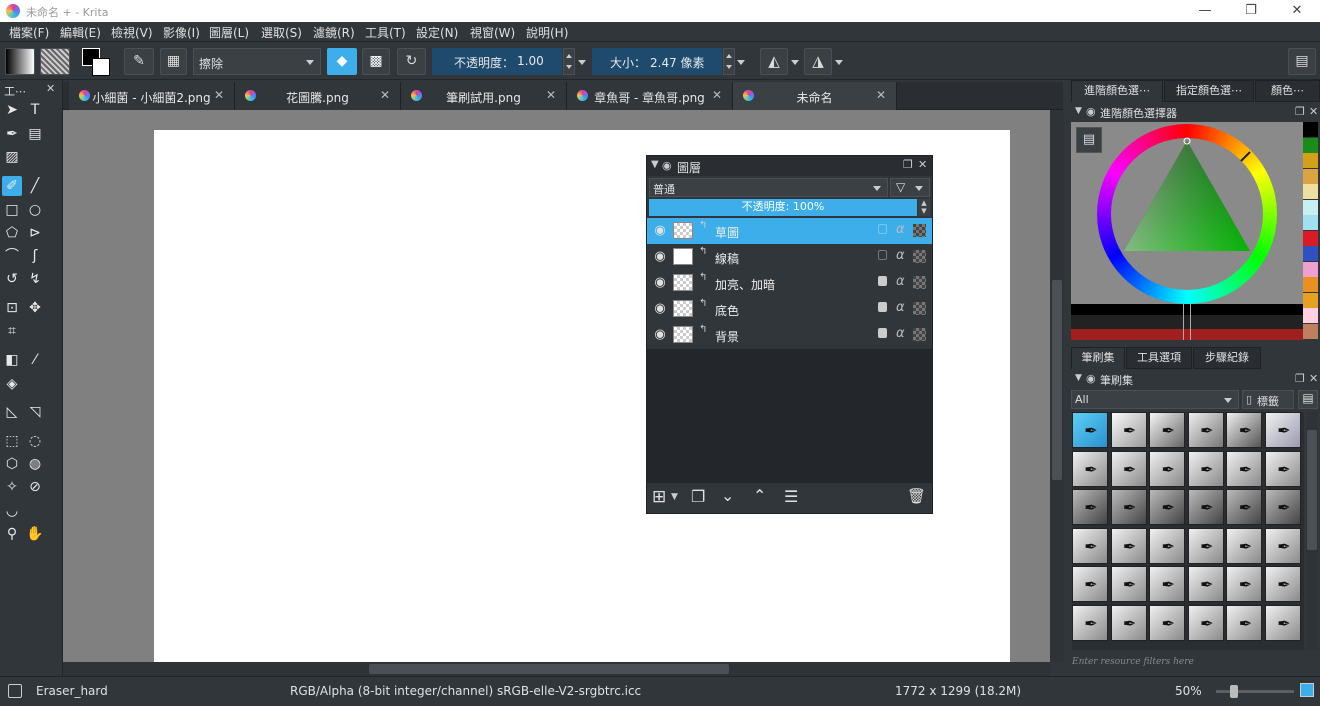  Describe the element at coordinates (916, 496) in the screenshot. I see `delete-layer-icon: 🗑` at that location.